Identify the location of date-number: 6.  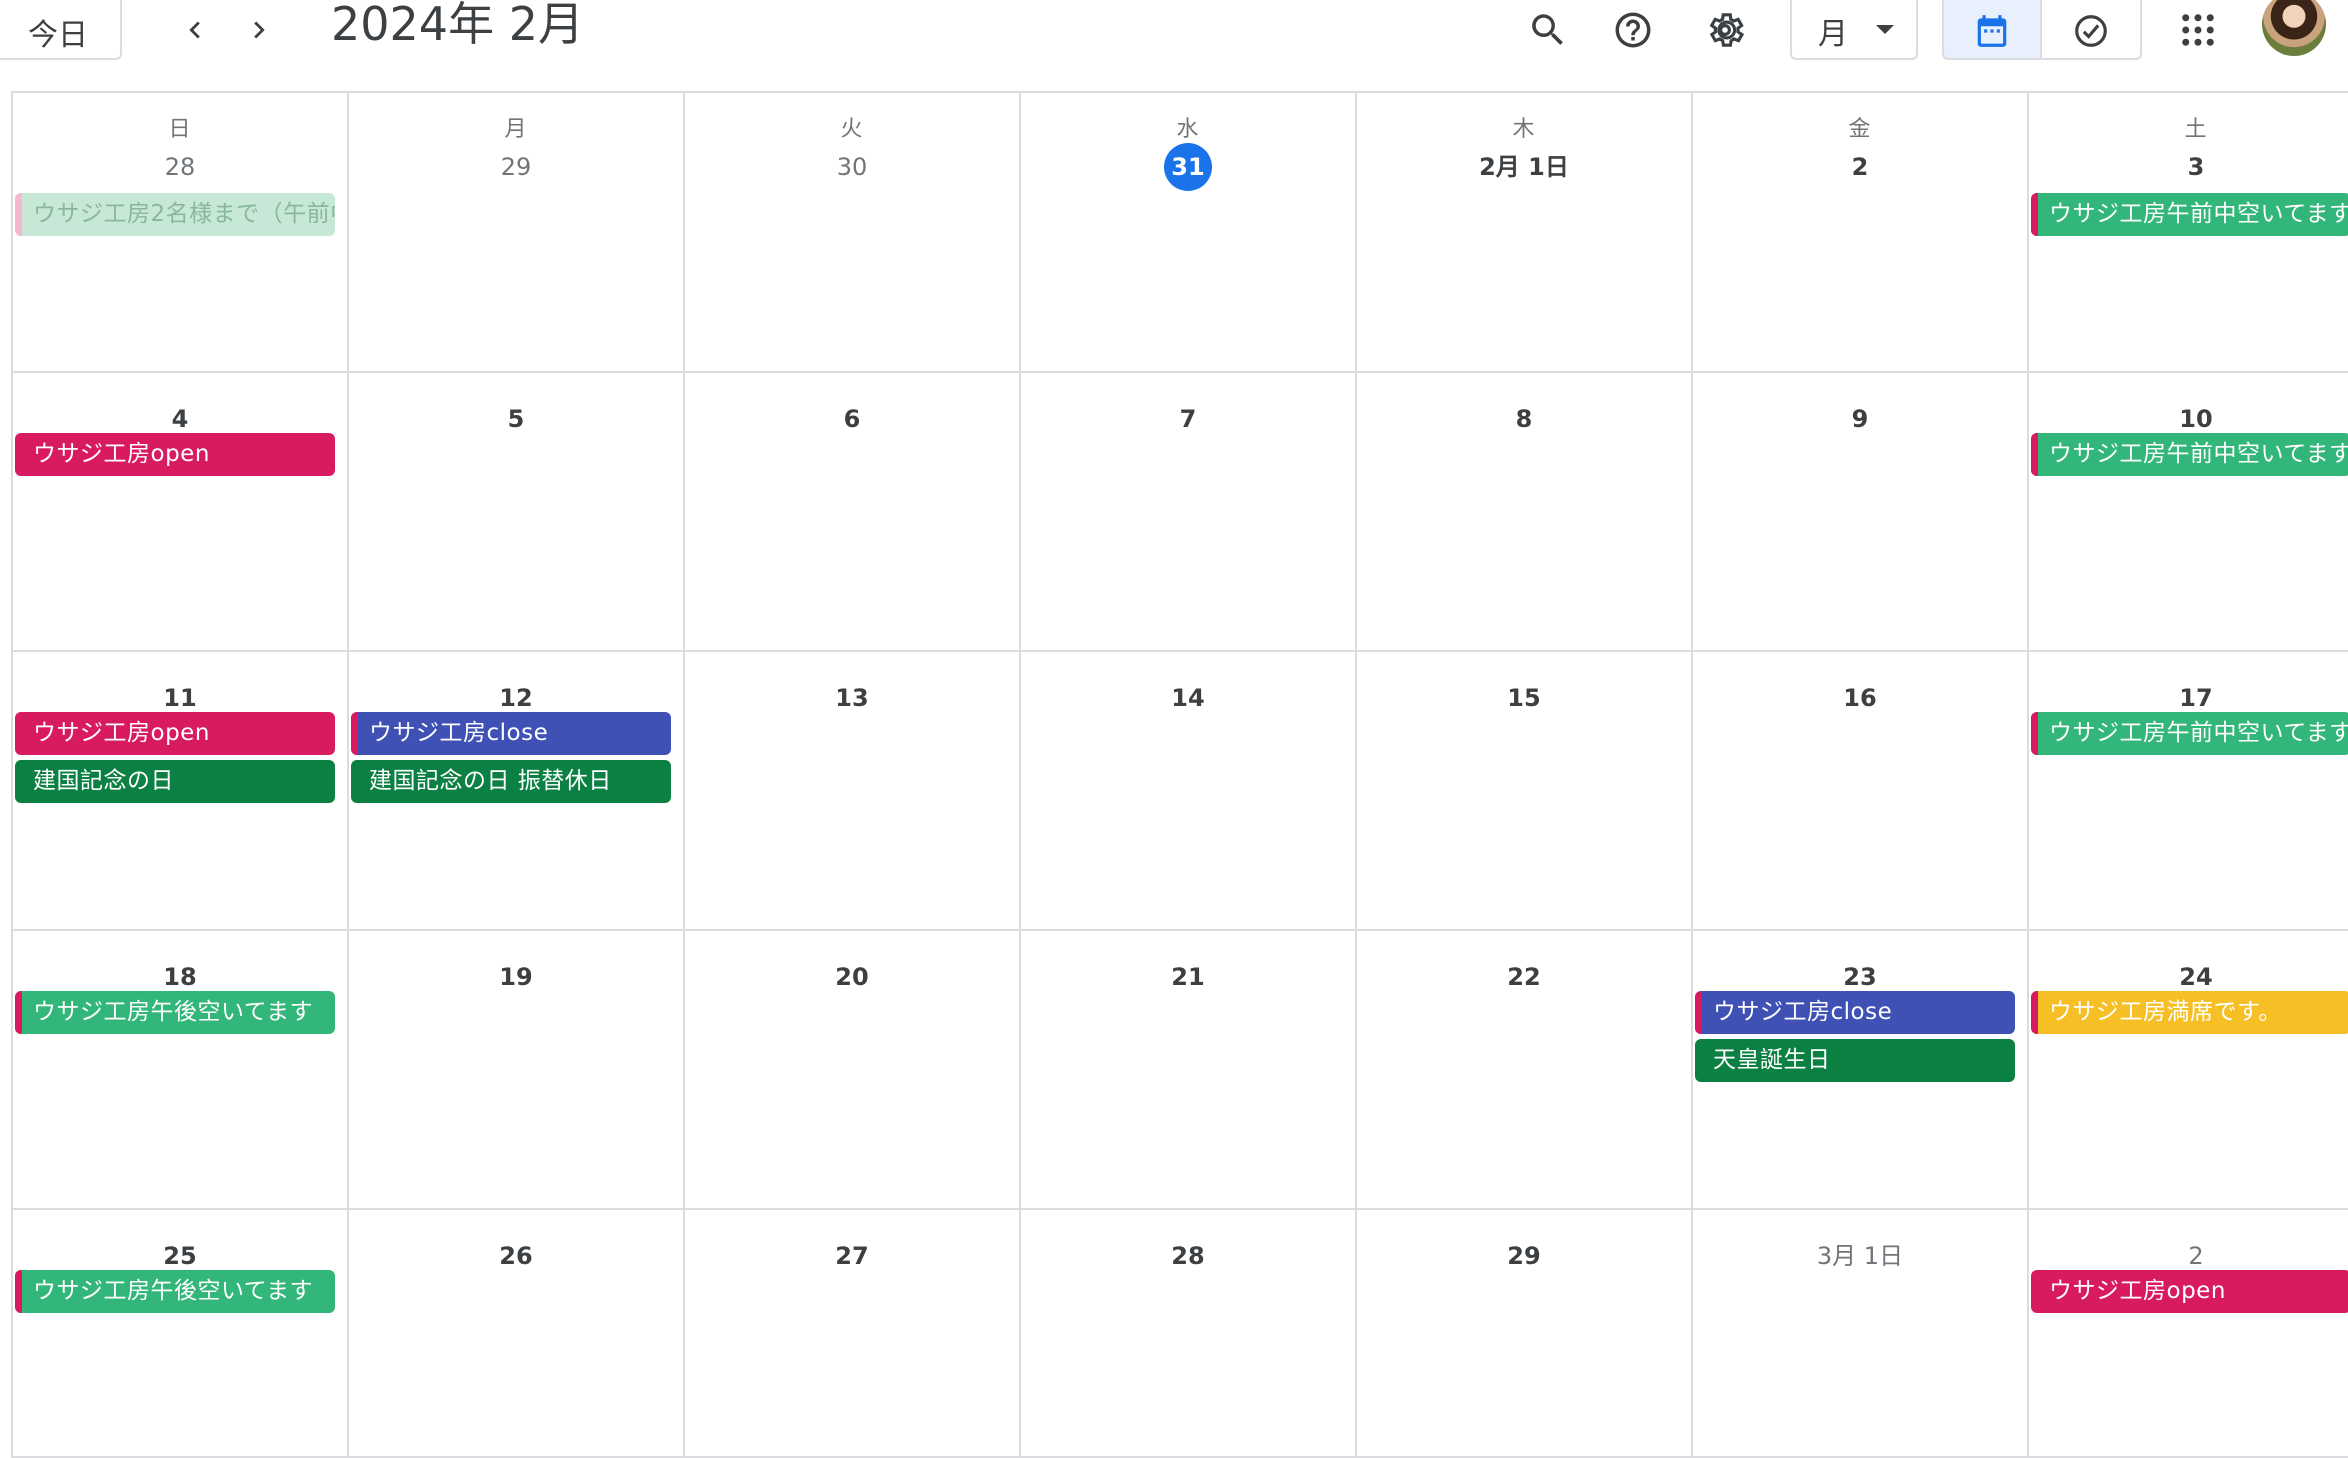
(852, 419).